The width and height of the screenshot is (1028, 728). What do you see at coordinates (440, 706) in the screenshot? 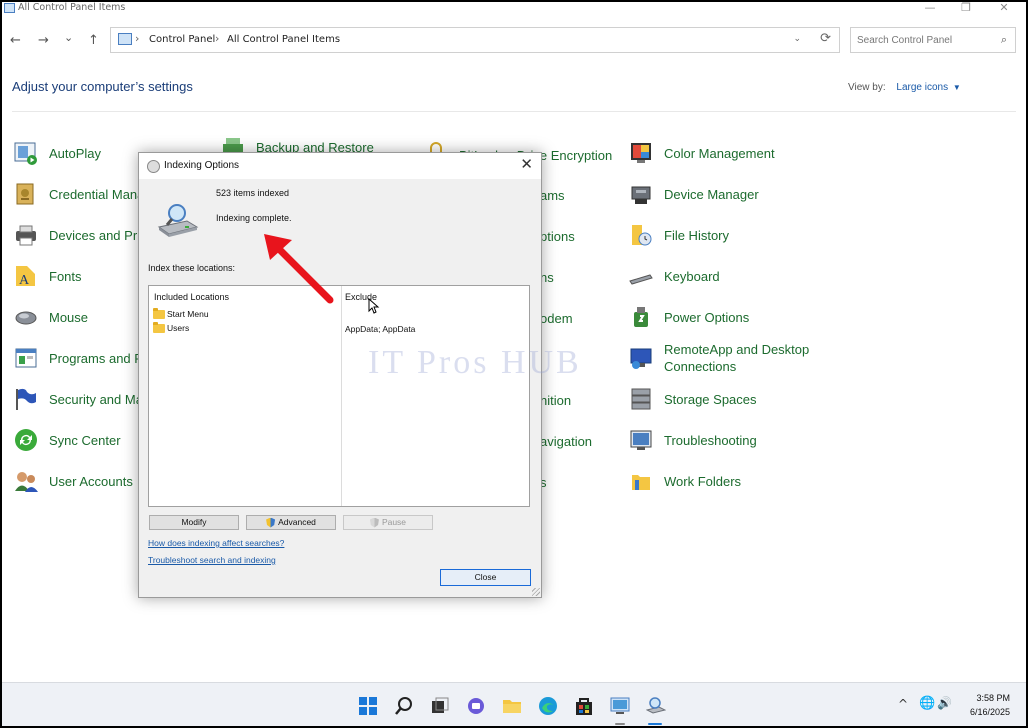
I see `task-view-icon` at bounding box center [440, 706].